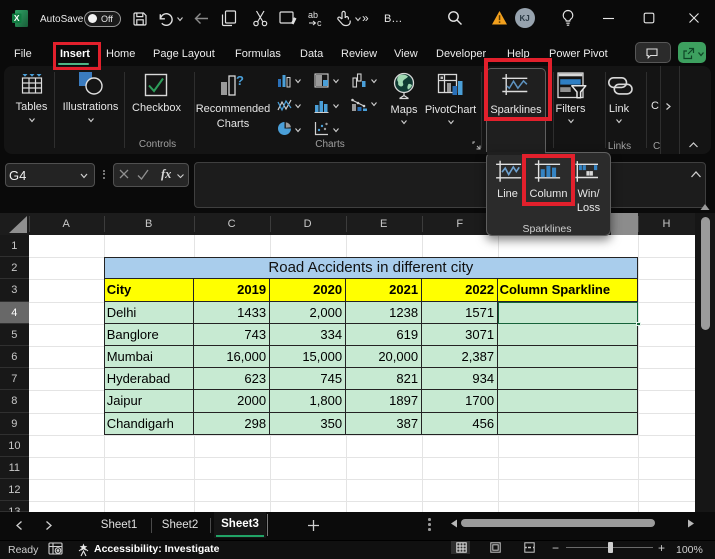 This screenshot has width=715, height=559. What do you see at coordinates (17, 18) in the screenshot?
I see `svg-text: X` at bounding box center [17, 18].